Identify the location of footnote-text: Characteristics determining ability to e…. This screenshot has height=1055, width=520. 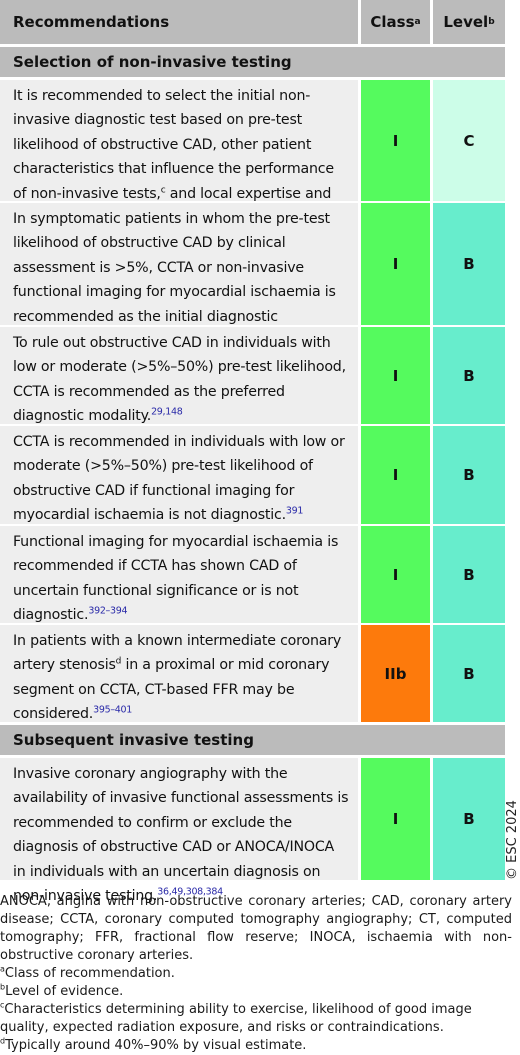
(236, 1018).